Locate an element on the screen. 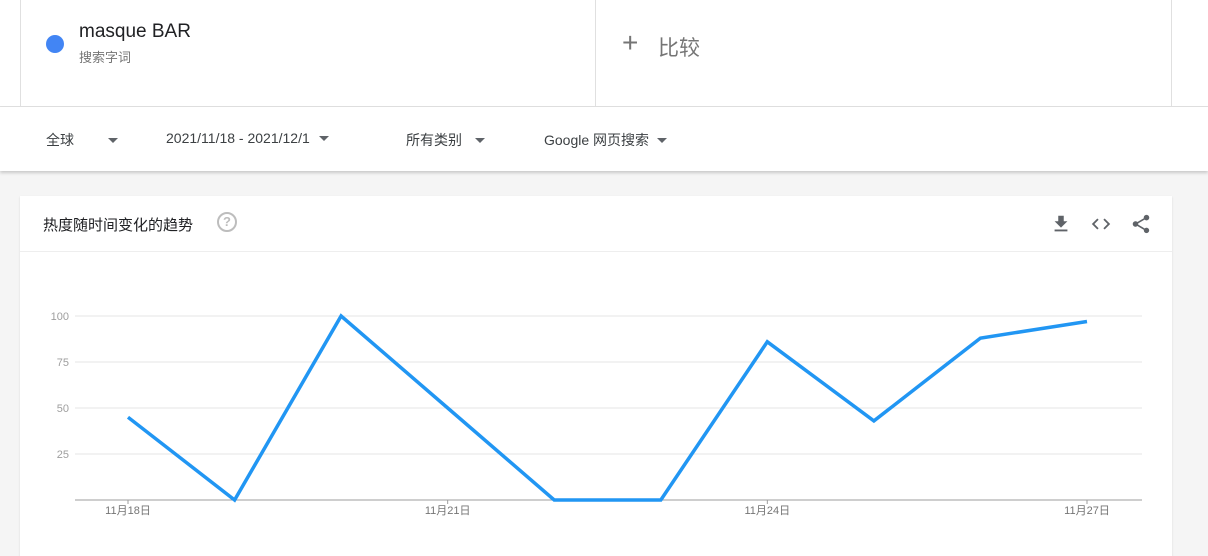 This screenshot has height=556, width=1208. compare-button: + 比较 is located at coordinates (884, 53).